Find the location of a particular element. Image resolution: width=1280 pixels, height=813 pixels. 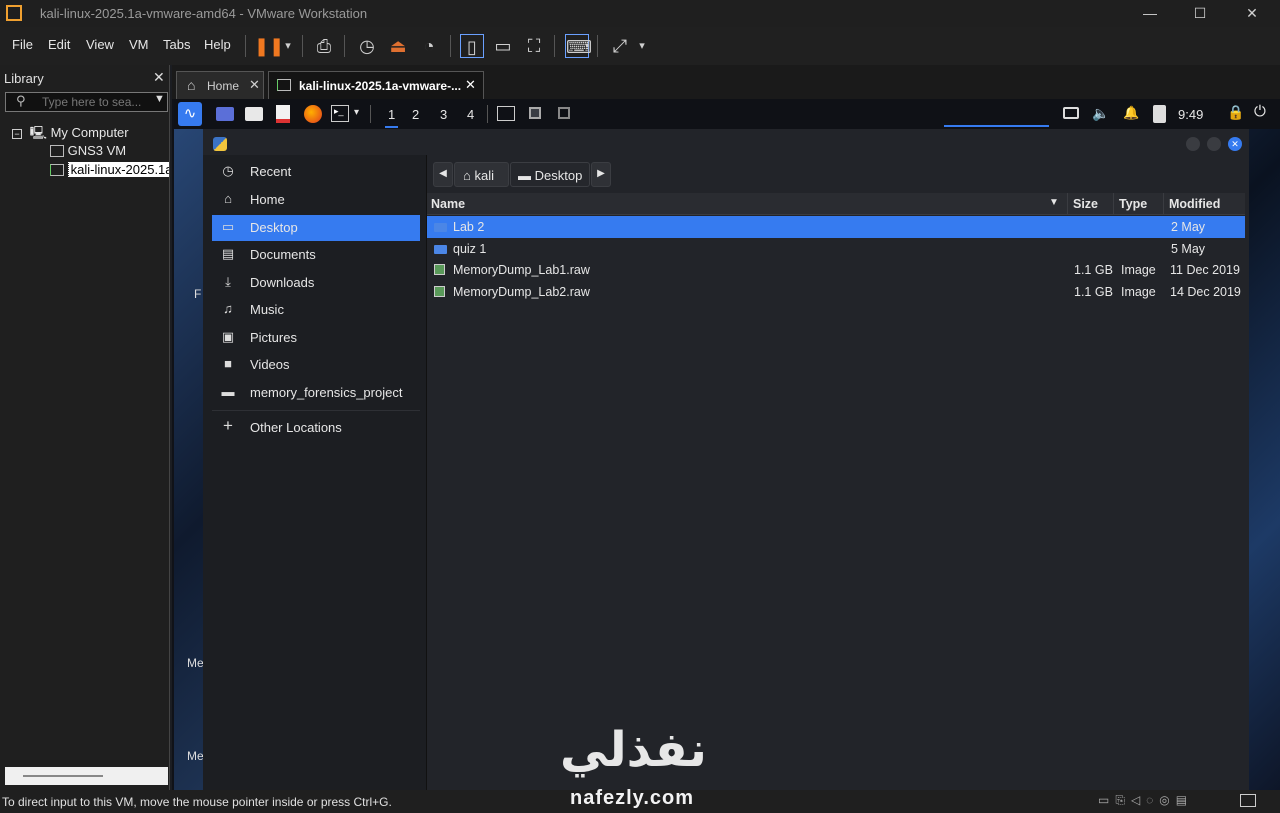

tab-home: ⌂ Home ✕ is located at coordinates (220, 85).